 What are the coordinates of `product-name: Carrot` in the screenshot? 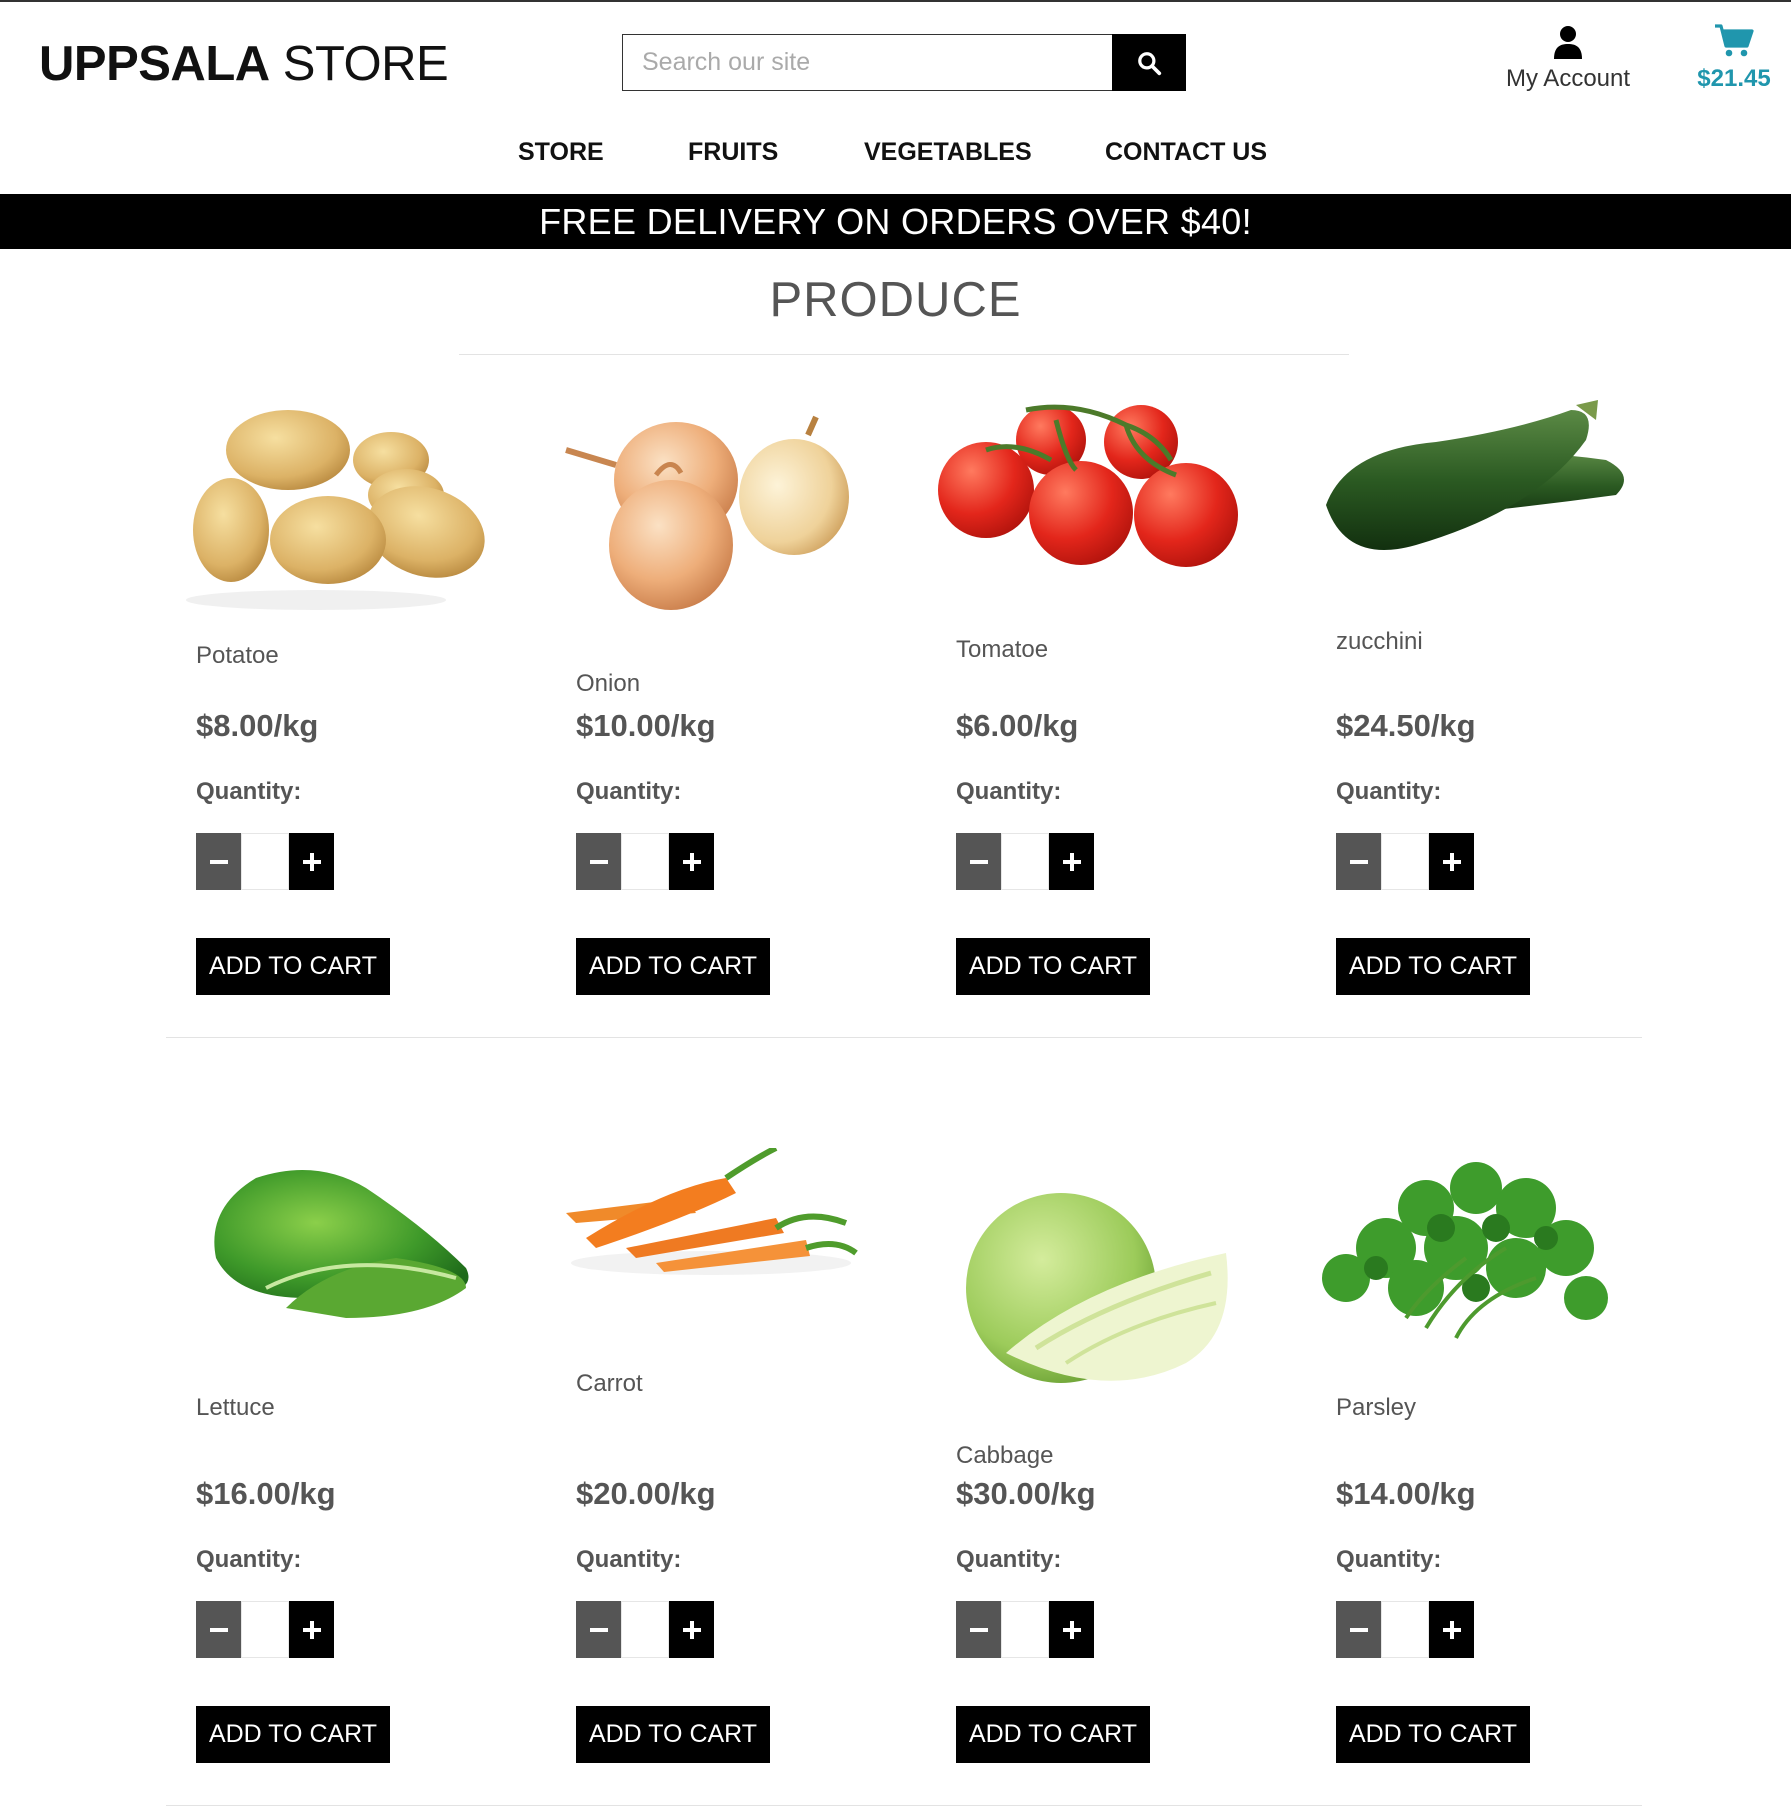 It's located at (609, 1383).